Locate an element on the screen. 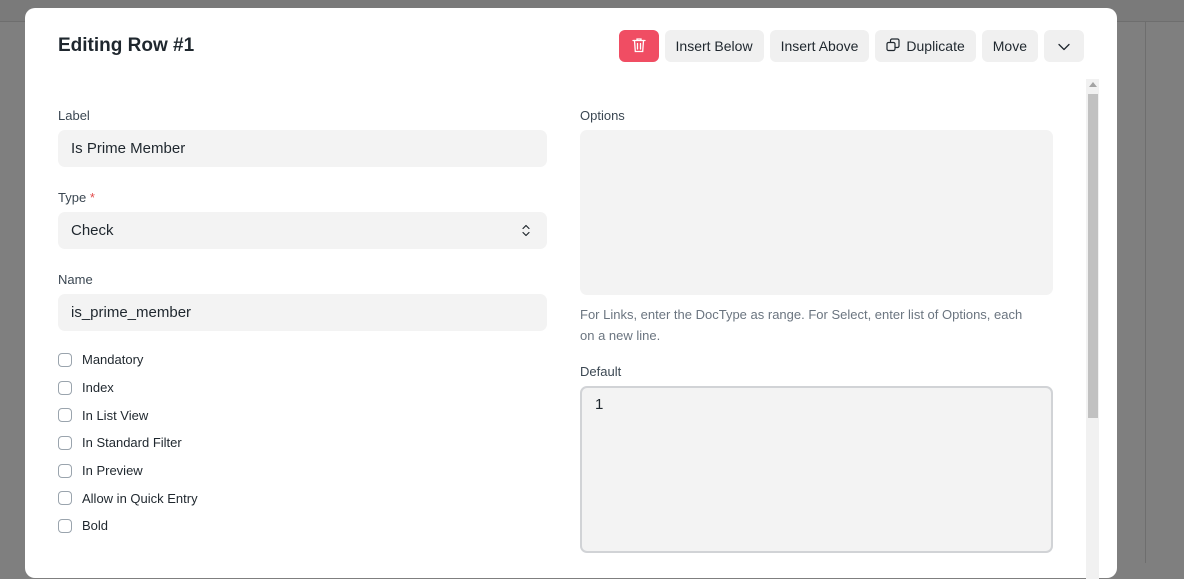 The width and height of the screenshot is (1184, 579). name-input-value: is_prime_member is located at coordinates (131, 312).